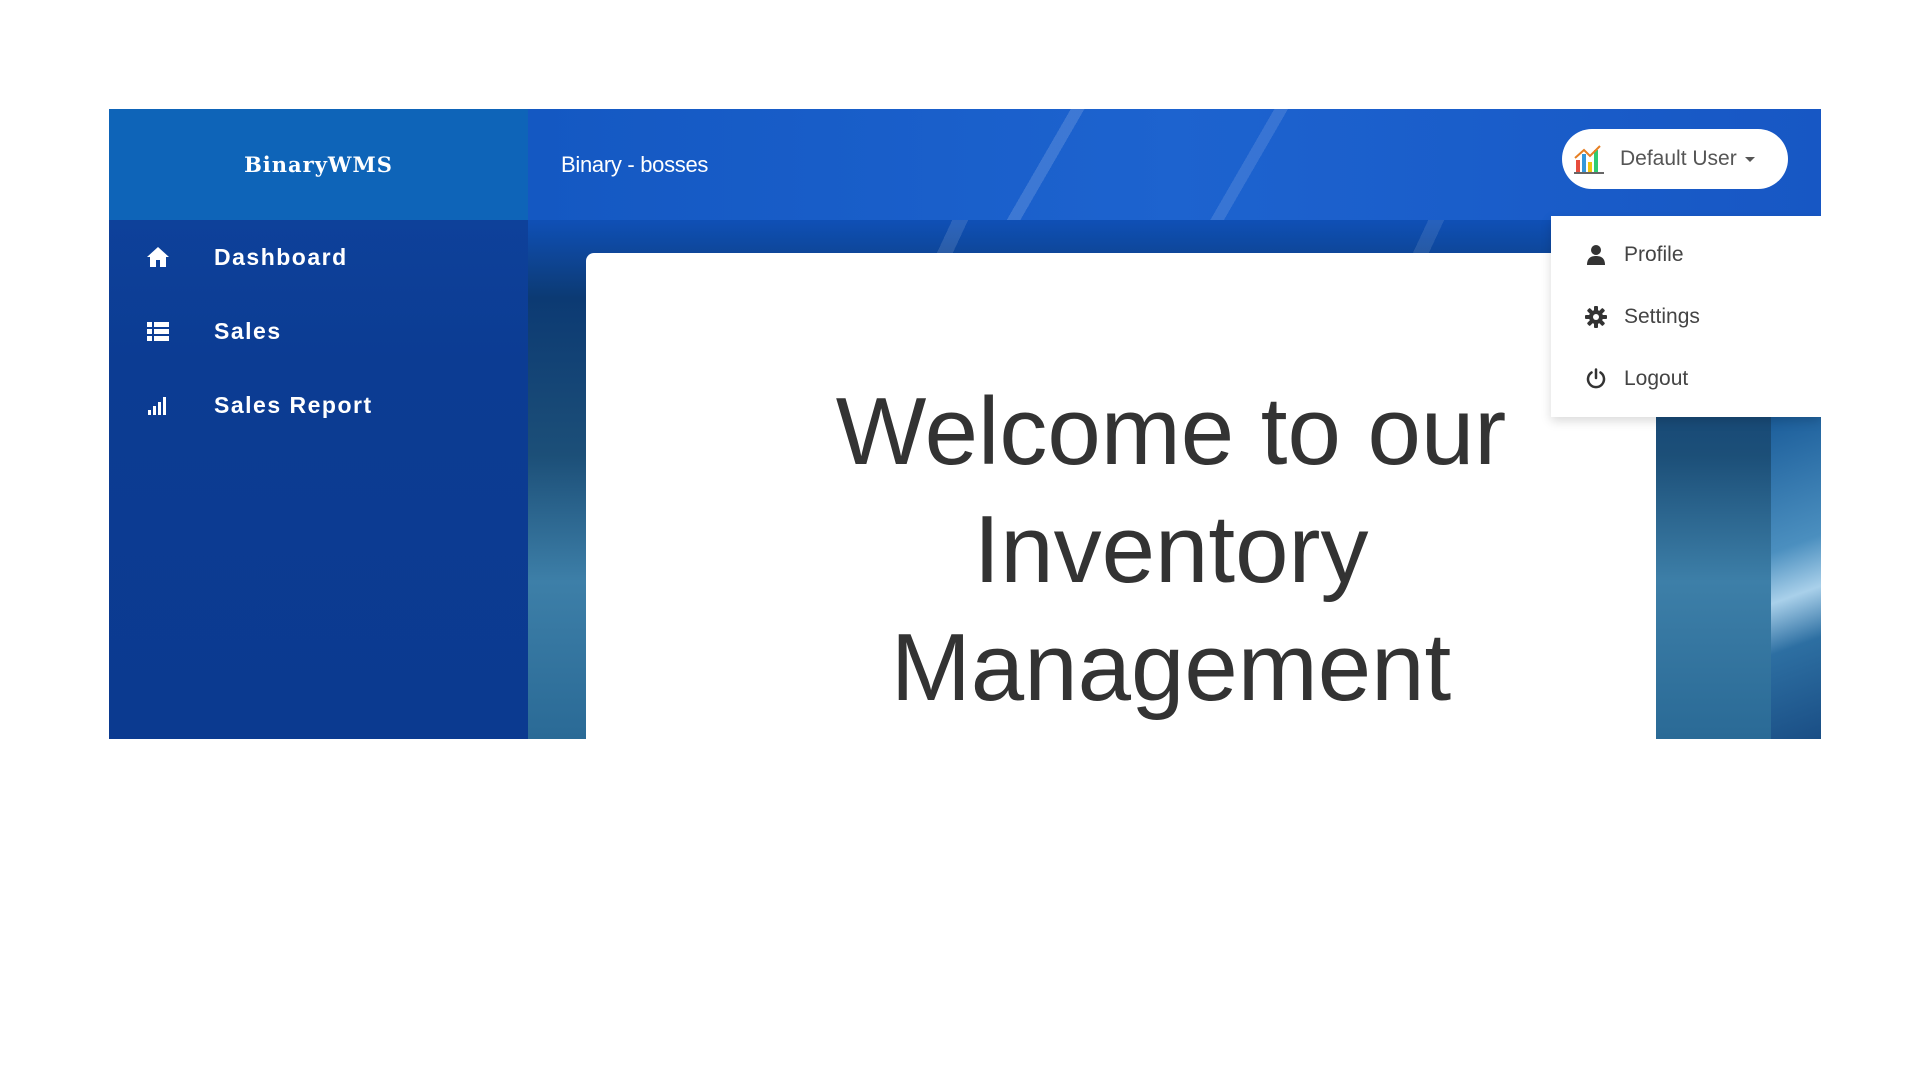 This screenshot has width=1920, height=1080. Describe the element at coordinates (1749, 159) in the screenshot. I see `chevron-down-icon` at that location.